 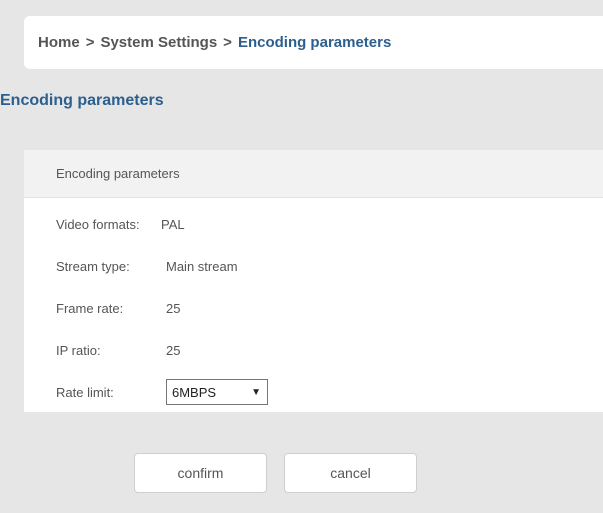 I want to click on stream-type-row: Stream type: Main stream, so click(x=147, y=266).